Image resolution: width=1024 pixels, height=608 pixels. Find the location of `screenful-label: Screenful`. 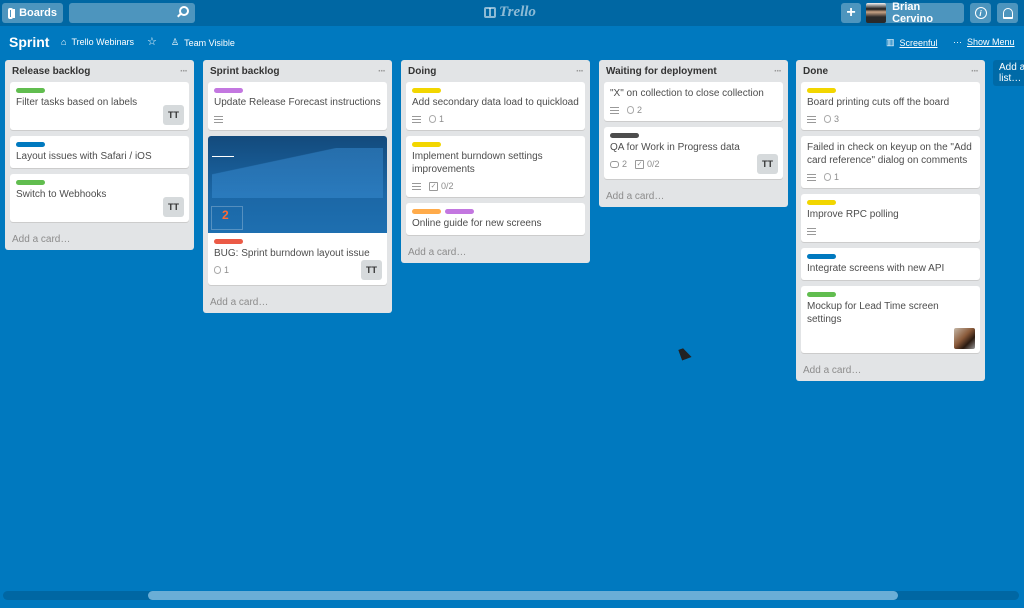

screenful-label: Screenful is located at coordinates (918, 42).